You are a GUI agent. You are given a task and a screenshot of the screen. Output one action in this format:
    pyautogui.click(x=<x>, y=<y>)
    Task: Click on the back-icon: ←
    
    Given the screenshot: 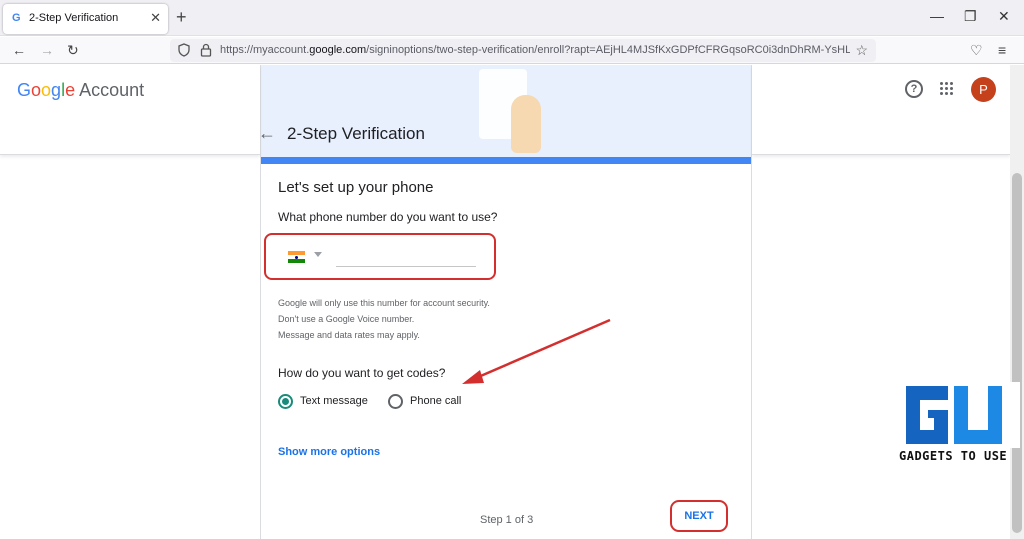 What is the action you would take?
    pyautogui.click(x=19, y=50)
    